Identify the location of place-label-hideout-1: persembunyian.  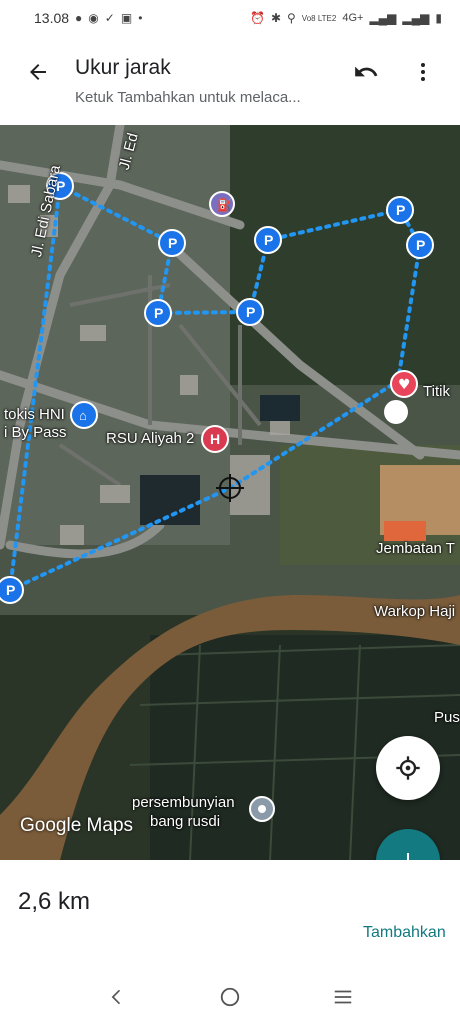
(183, 802).